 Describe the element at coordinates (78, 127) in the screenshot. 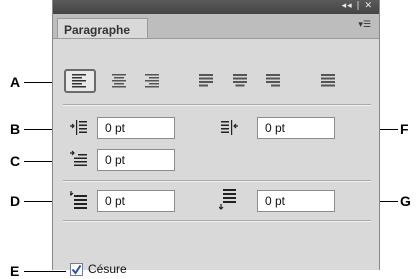

I see `left-indent-icon` at that location.